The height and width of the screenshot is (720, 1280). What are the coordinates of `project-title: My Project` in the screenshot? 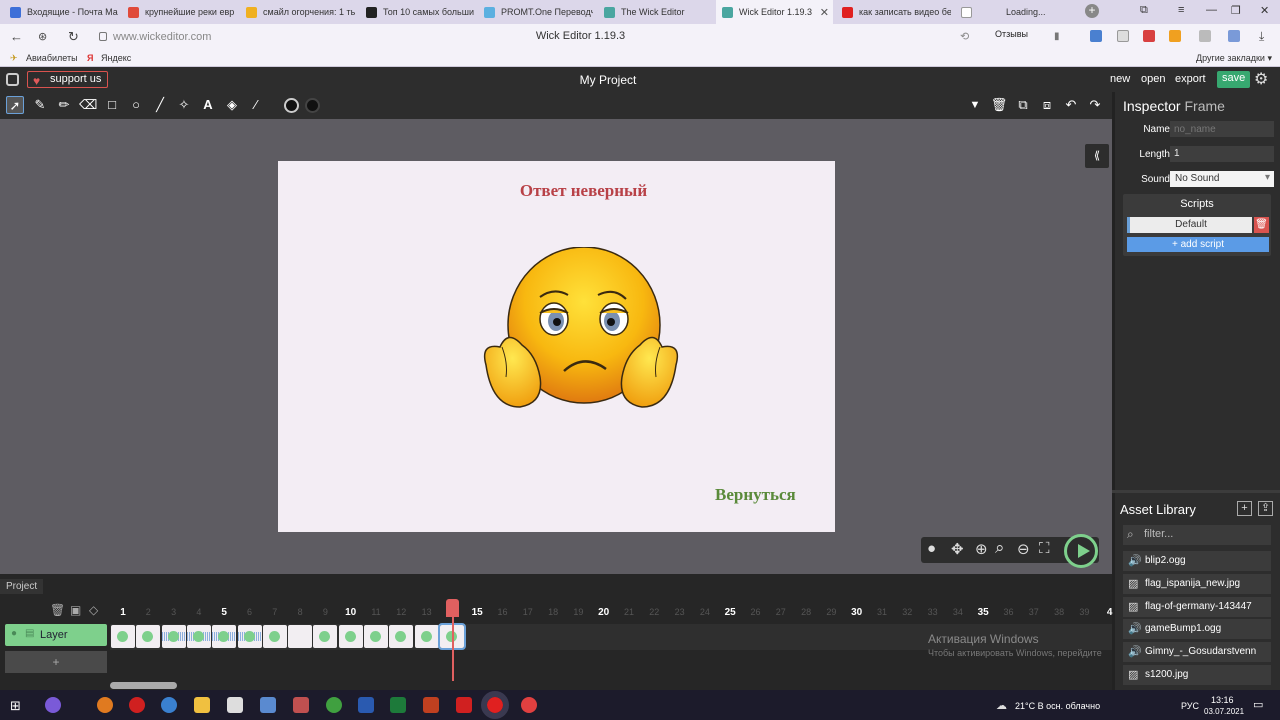 It's located at (608, 80).